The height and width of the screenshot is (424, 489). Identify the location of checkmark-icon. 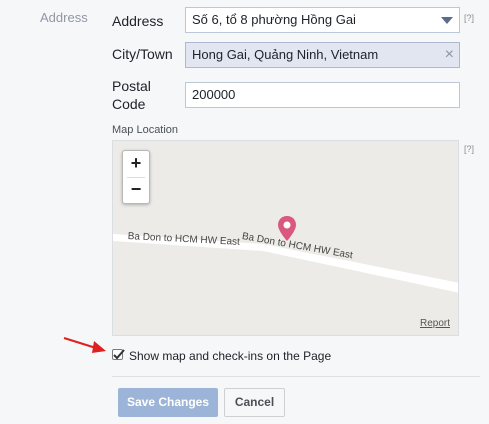
(119, 354).